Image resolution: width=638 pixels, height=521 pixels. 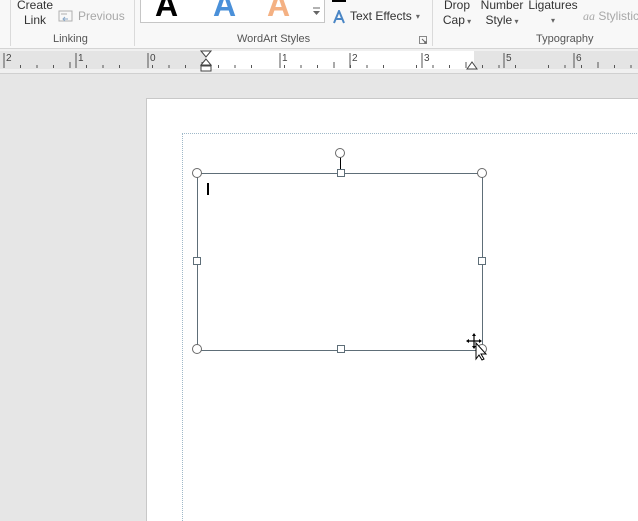 What do you see at coordinates (341, 173) in the screenshot?
I see `resize-handle-top` at bounding box center [341, 173].